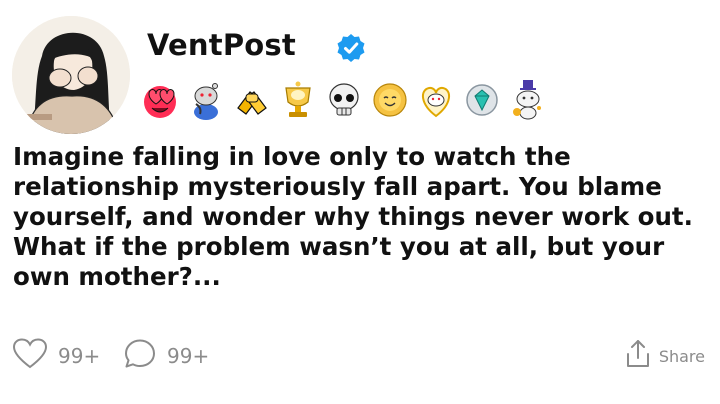 This screenshot has width=720, height=404. Describe the element at coordinates (71, 75) in the screenshot. I see `avatar` at that location.